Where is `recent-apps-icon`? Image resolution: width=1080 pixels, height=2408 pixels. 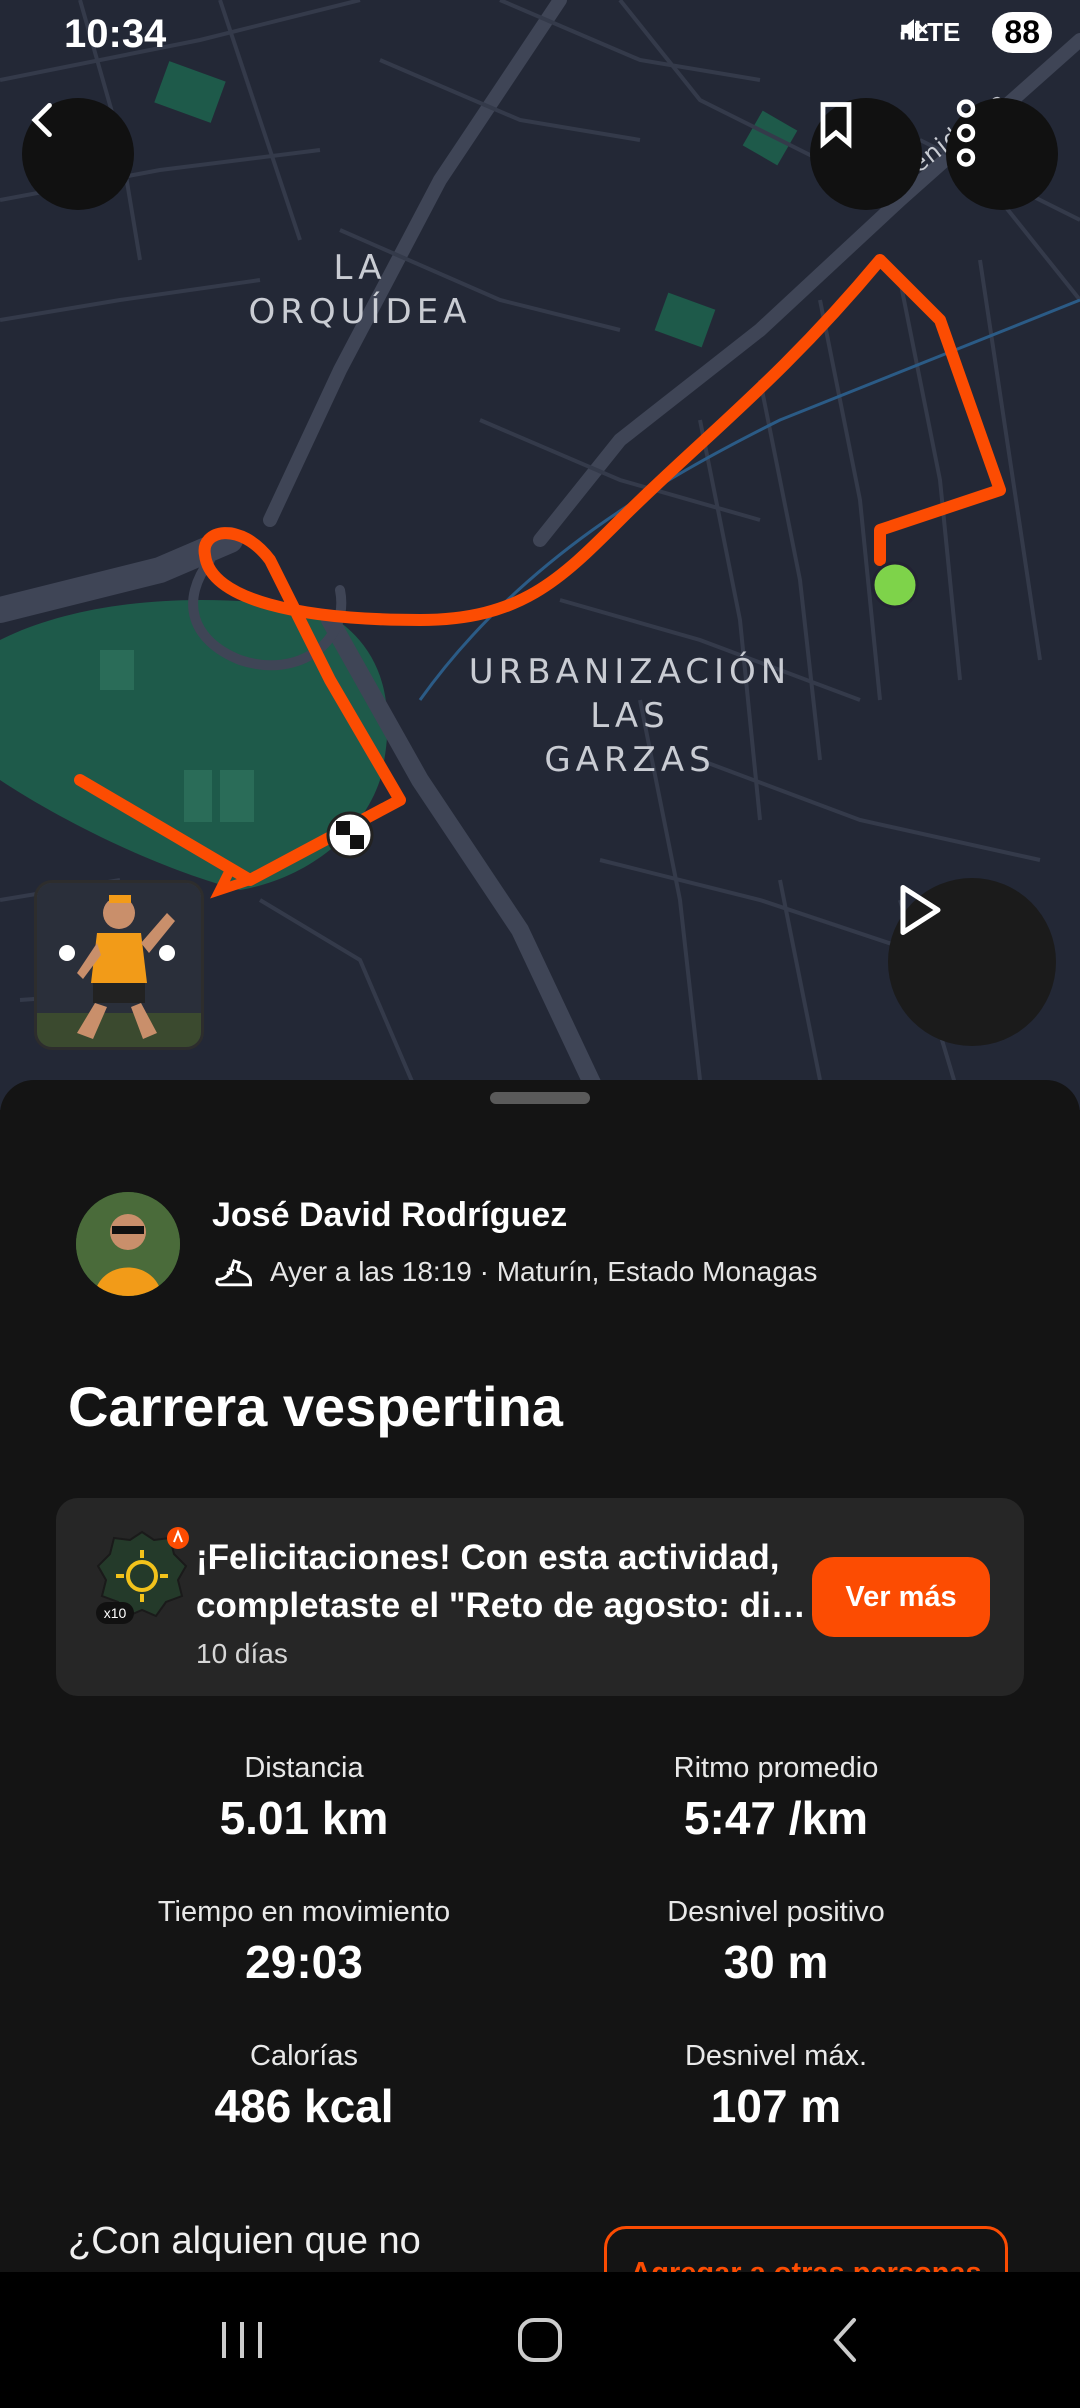 recent-apps-icon is located at coordinates (242, 2340).